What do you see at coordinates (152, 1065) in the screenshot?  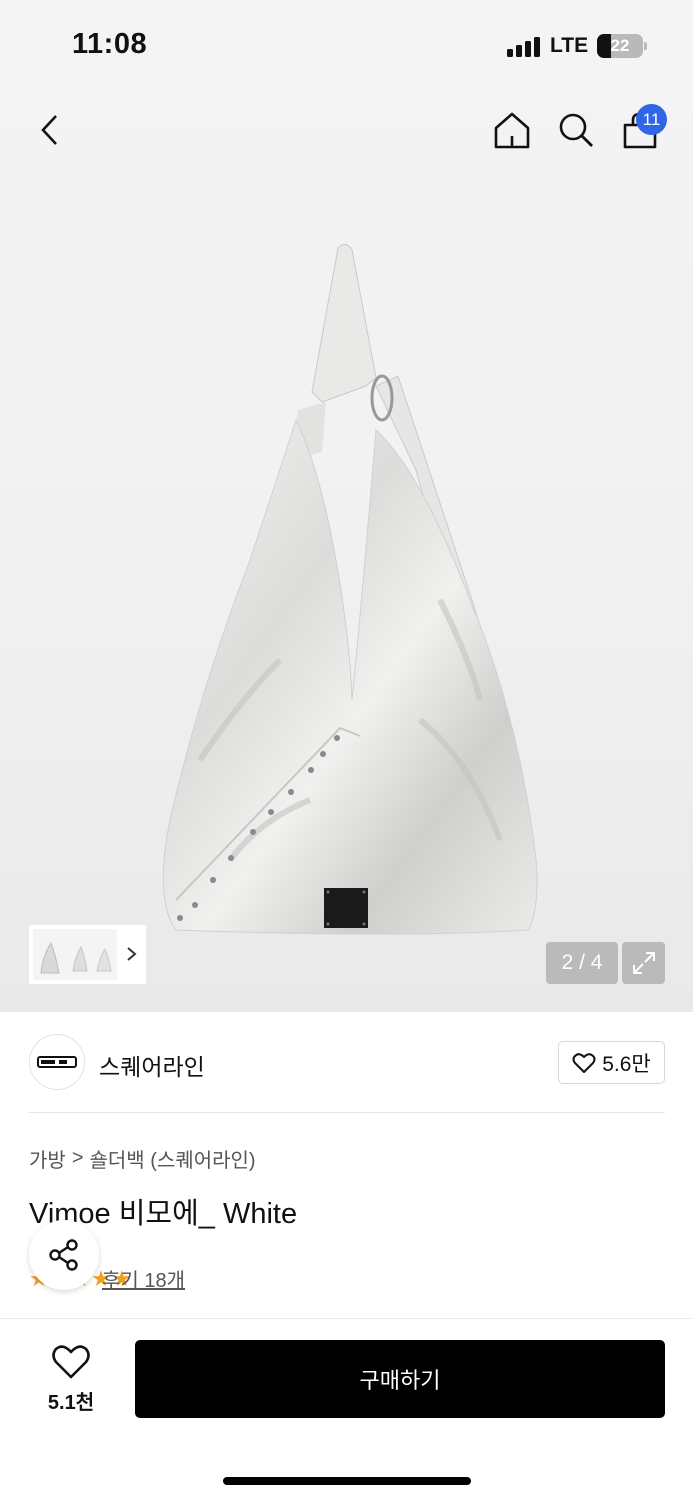 I see `brand-name: 스퀘어라인` at bounding box center [152, 1065].